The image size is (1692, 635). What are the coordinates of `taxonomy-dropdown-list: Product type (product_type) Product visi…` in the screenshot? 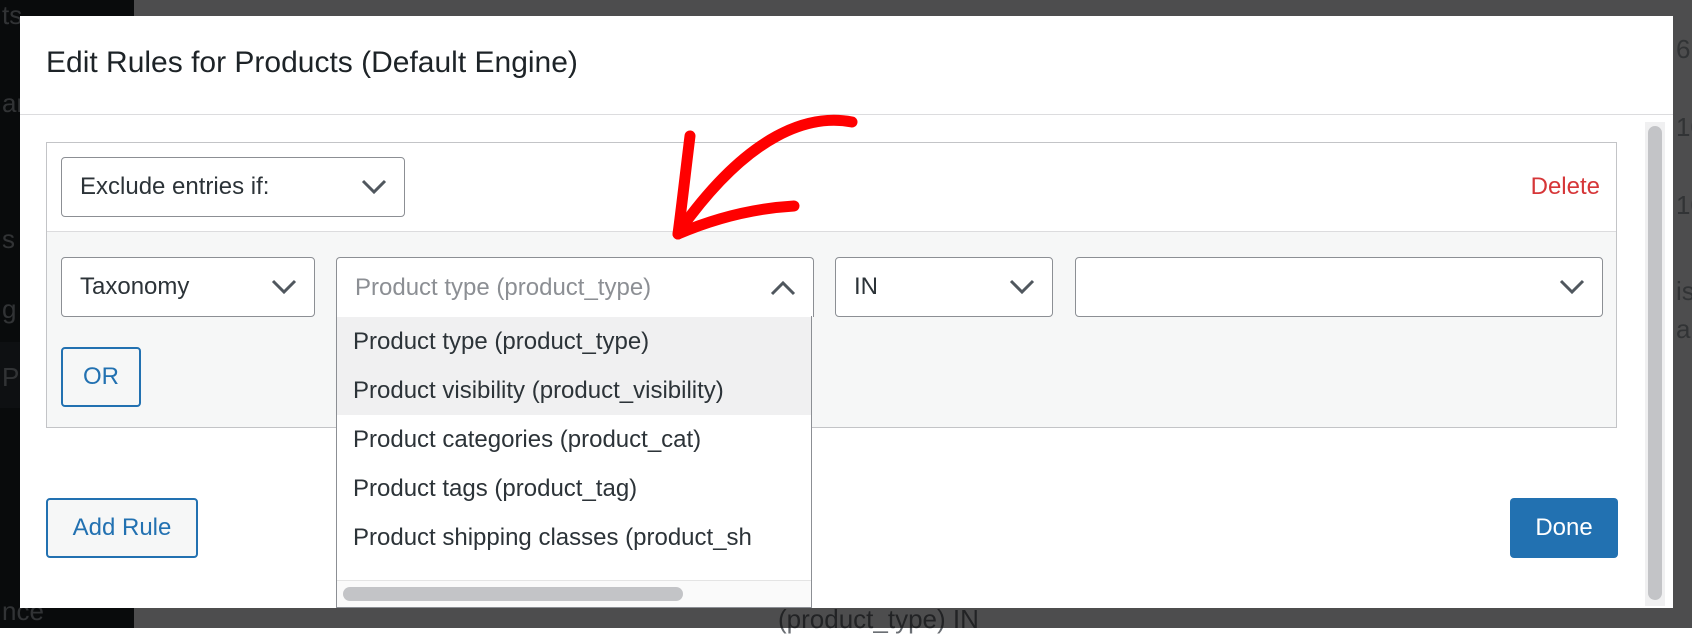 It's located at (574, 462).